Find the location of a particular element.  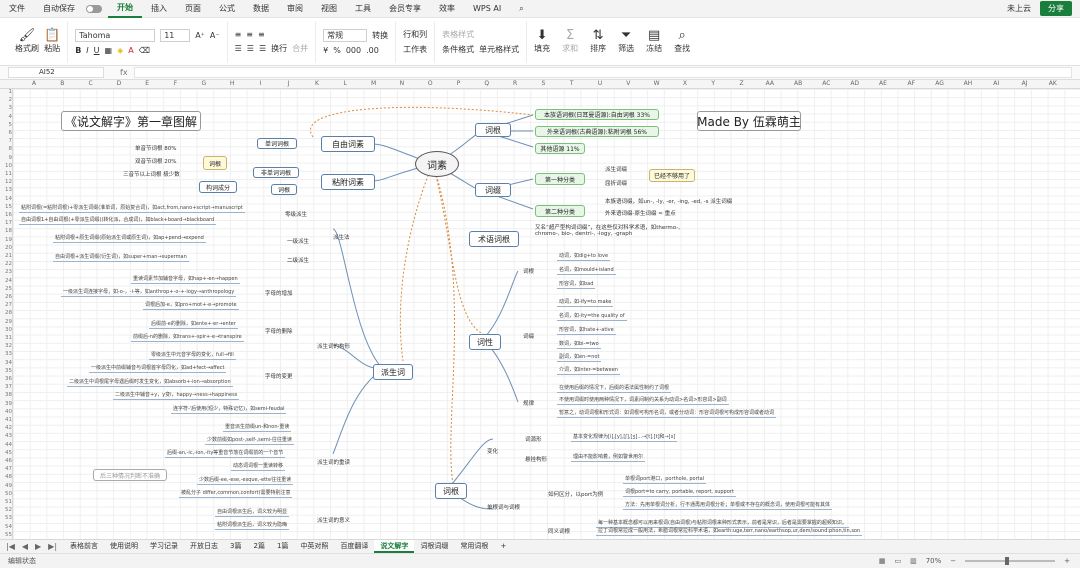

column-letter: D is located at coordinates (119, 83).